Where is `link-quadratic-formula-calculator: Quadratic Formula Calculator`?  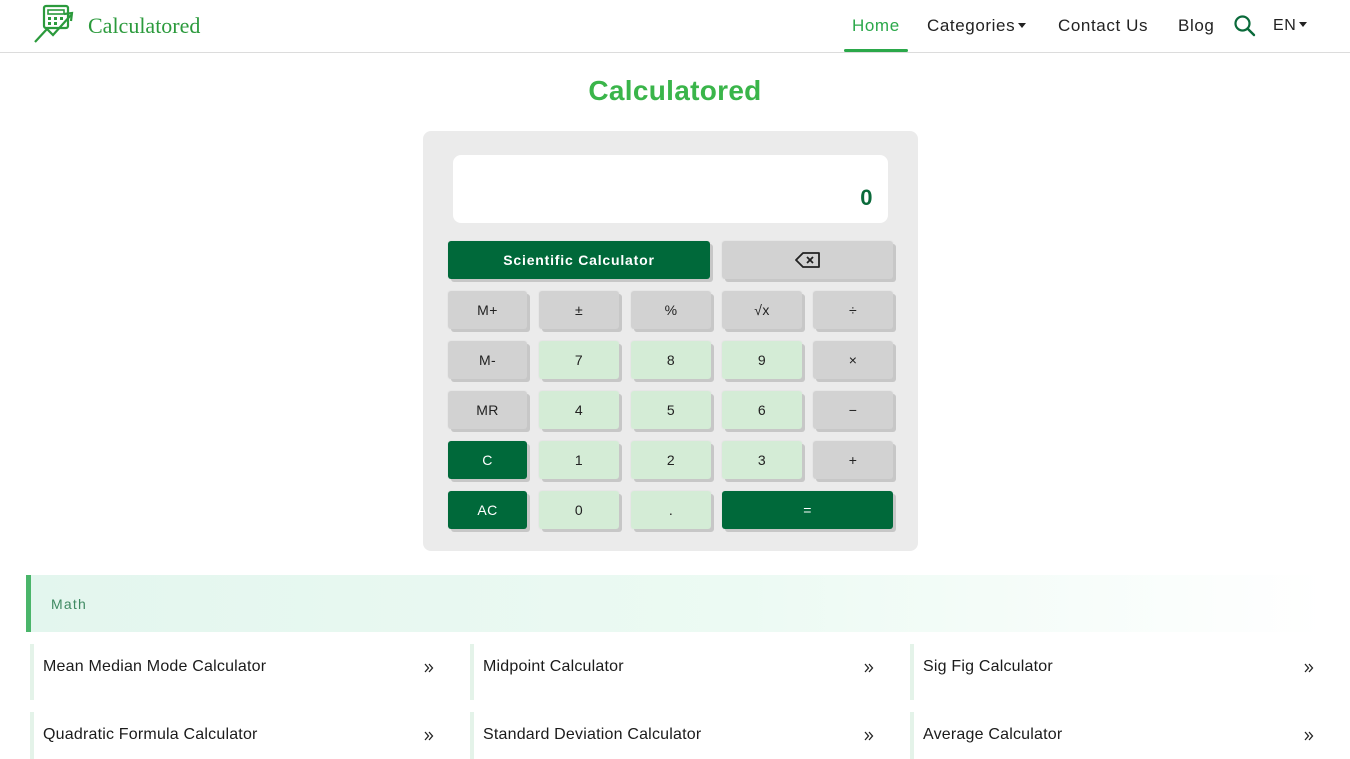
link-quadratic-formula-calculator: Quadratic Formula Calculator is located at coordinates (235, 735).